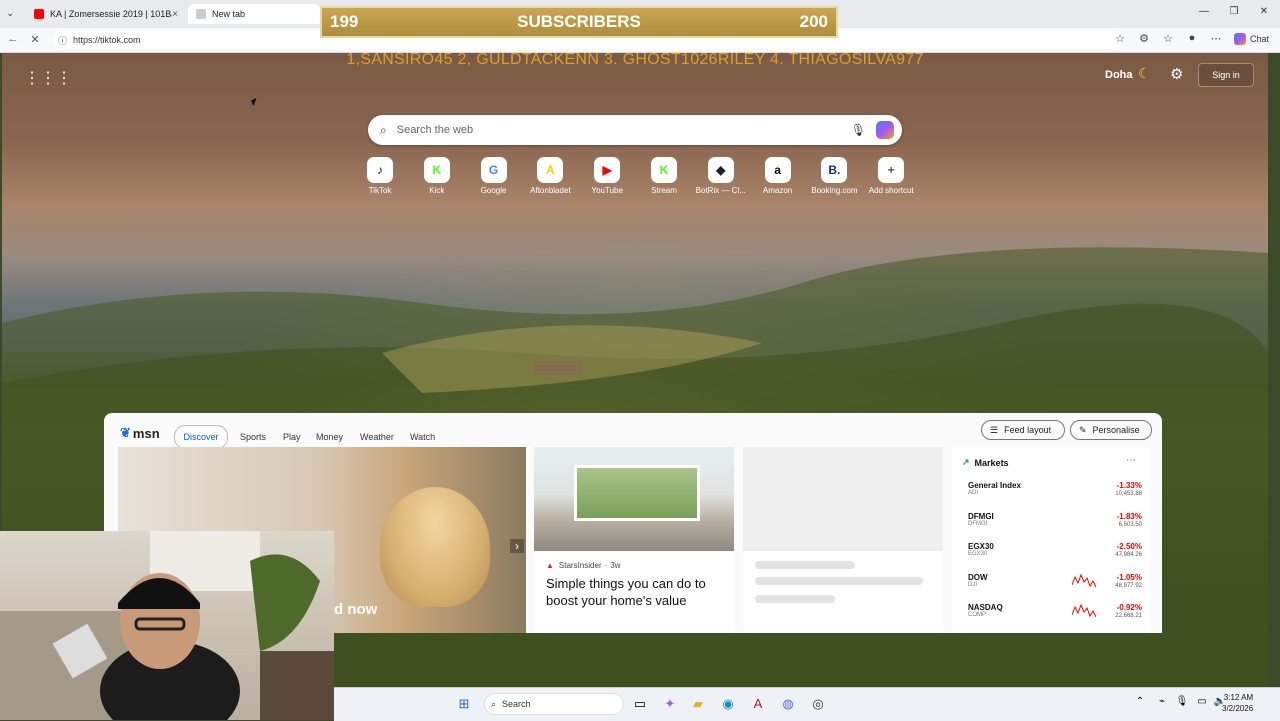 This screenshot has height=721, width=1280. Describe the element at coordinates (1216, 38) in the screenshot. I see `more-menu-icon: ⋯` at that location.